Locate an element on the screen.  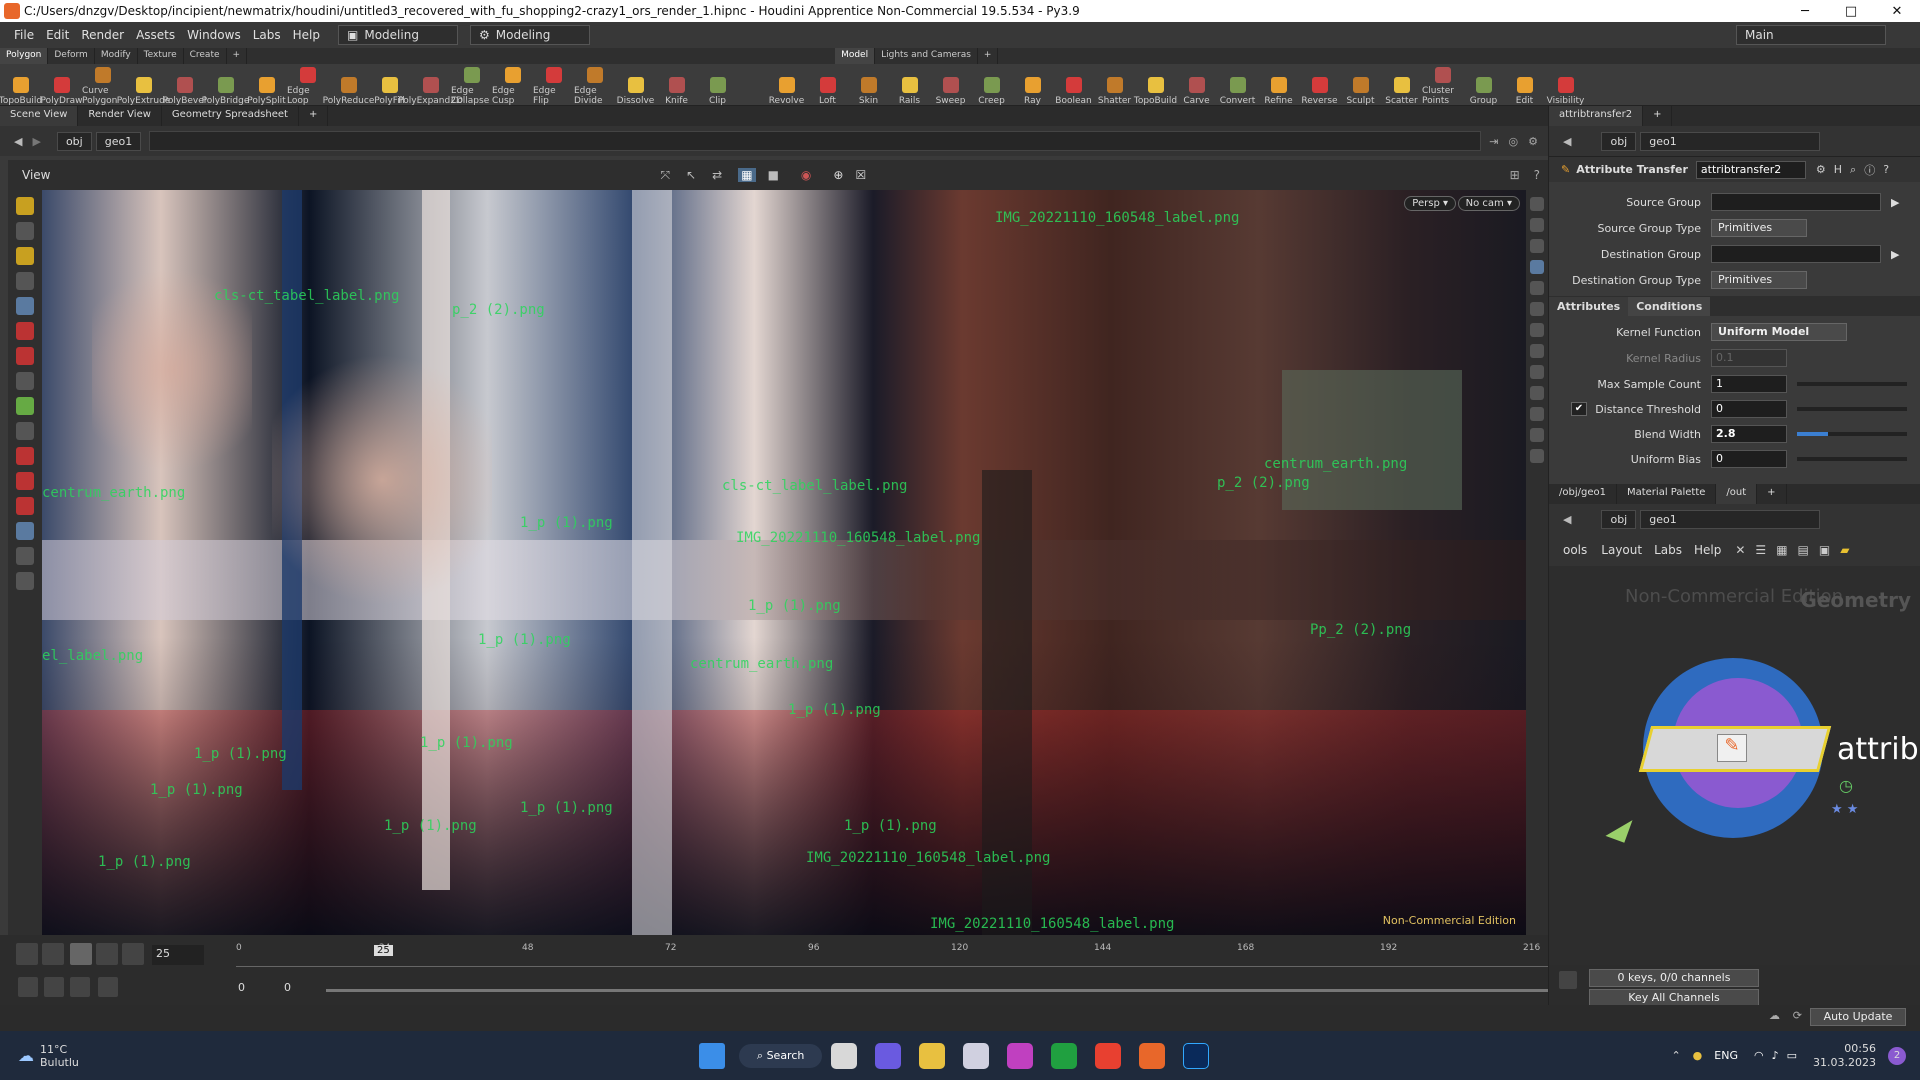
shelf-tool-polyextrude: PolyExtrude is located at coordinates (143, 91).